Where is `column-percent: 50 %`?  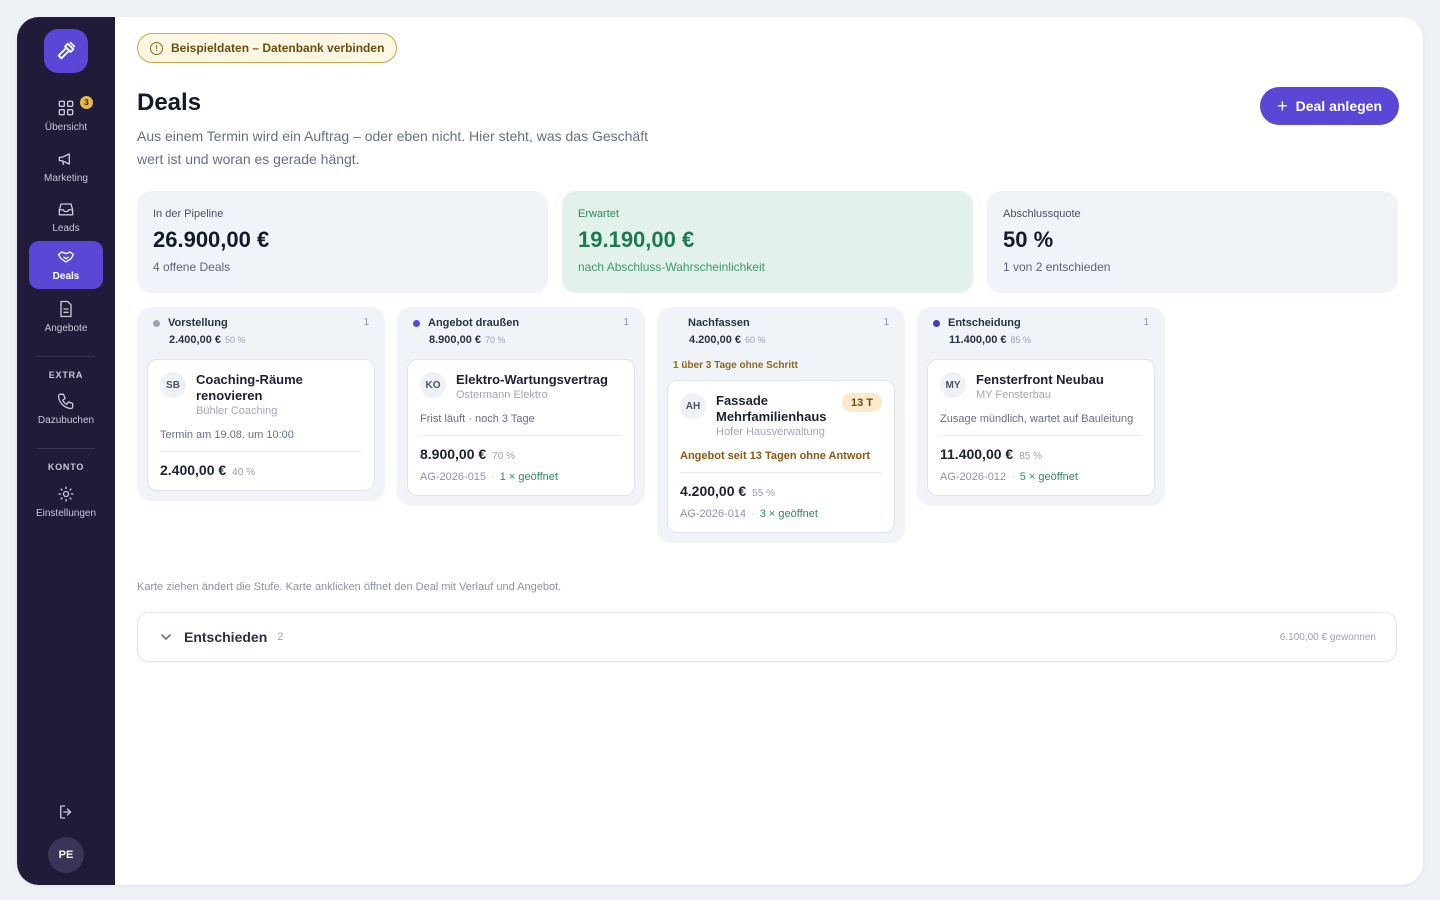 column-percent: 50 % is located at coordinates (235, 340).